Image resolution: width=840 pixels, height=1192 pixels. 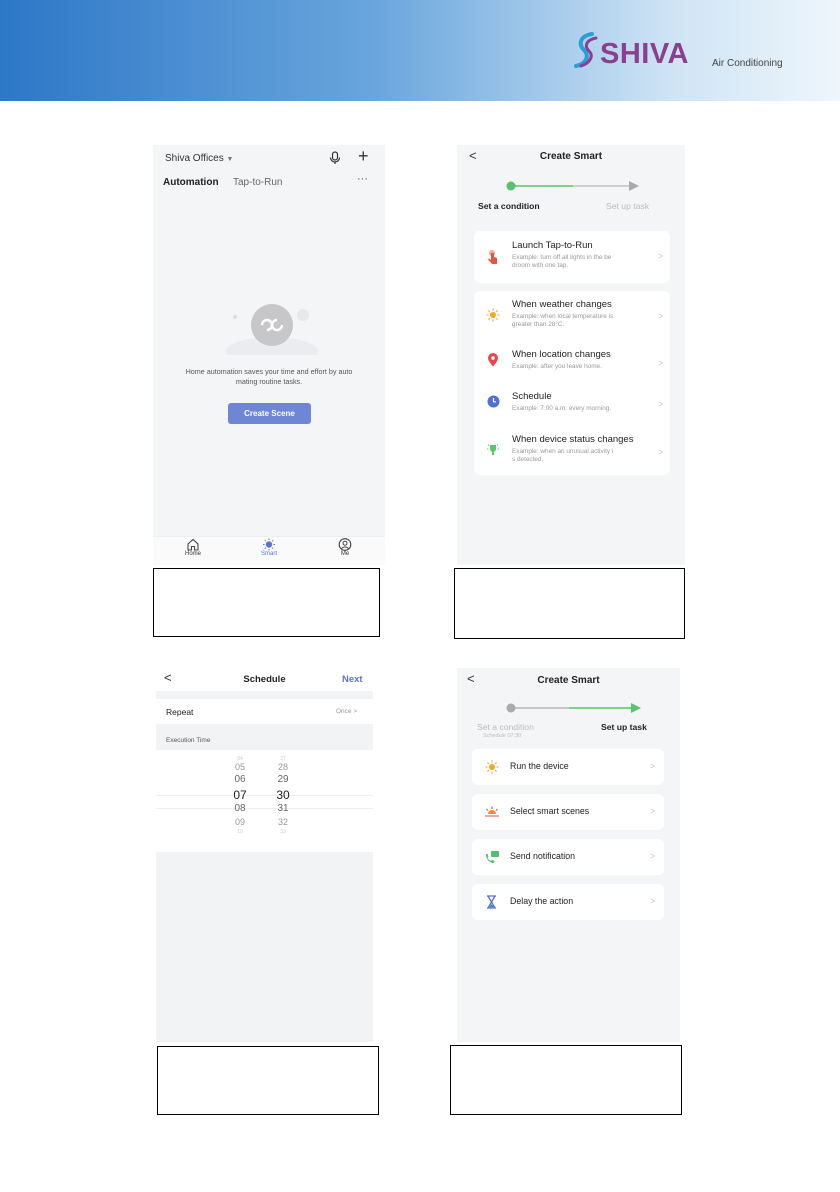 What do you see at coordinates (562, 257) in the screenshot?
I see `launch-example-line-1: Example: turn off all lights in the be` at bounding box center [562, 257].